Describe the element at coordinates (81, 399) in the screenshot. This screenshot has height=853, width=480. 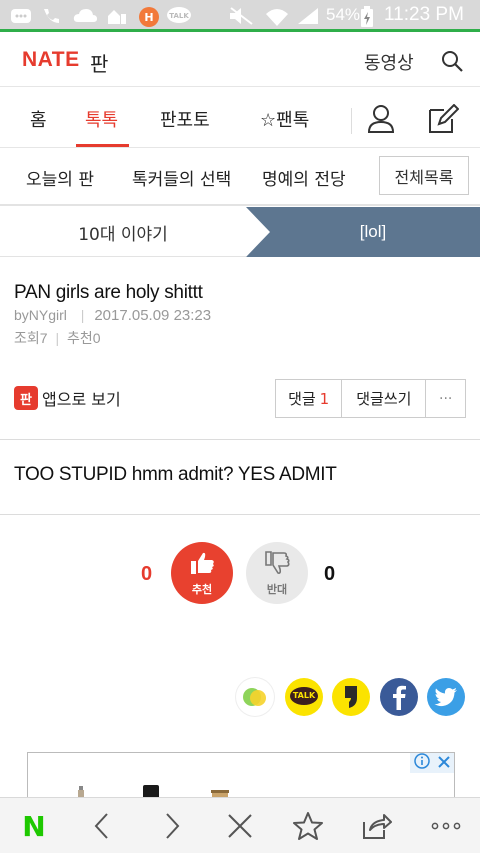
I see `app-view-label: 앱으로 보기` at that location.